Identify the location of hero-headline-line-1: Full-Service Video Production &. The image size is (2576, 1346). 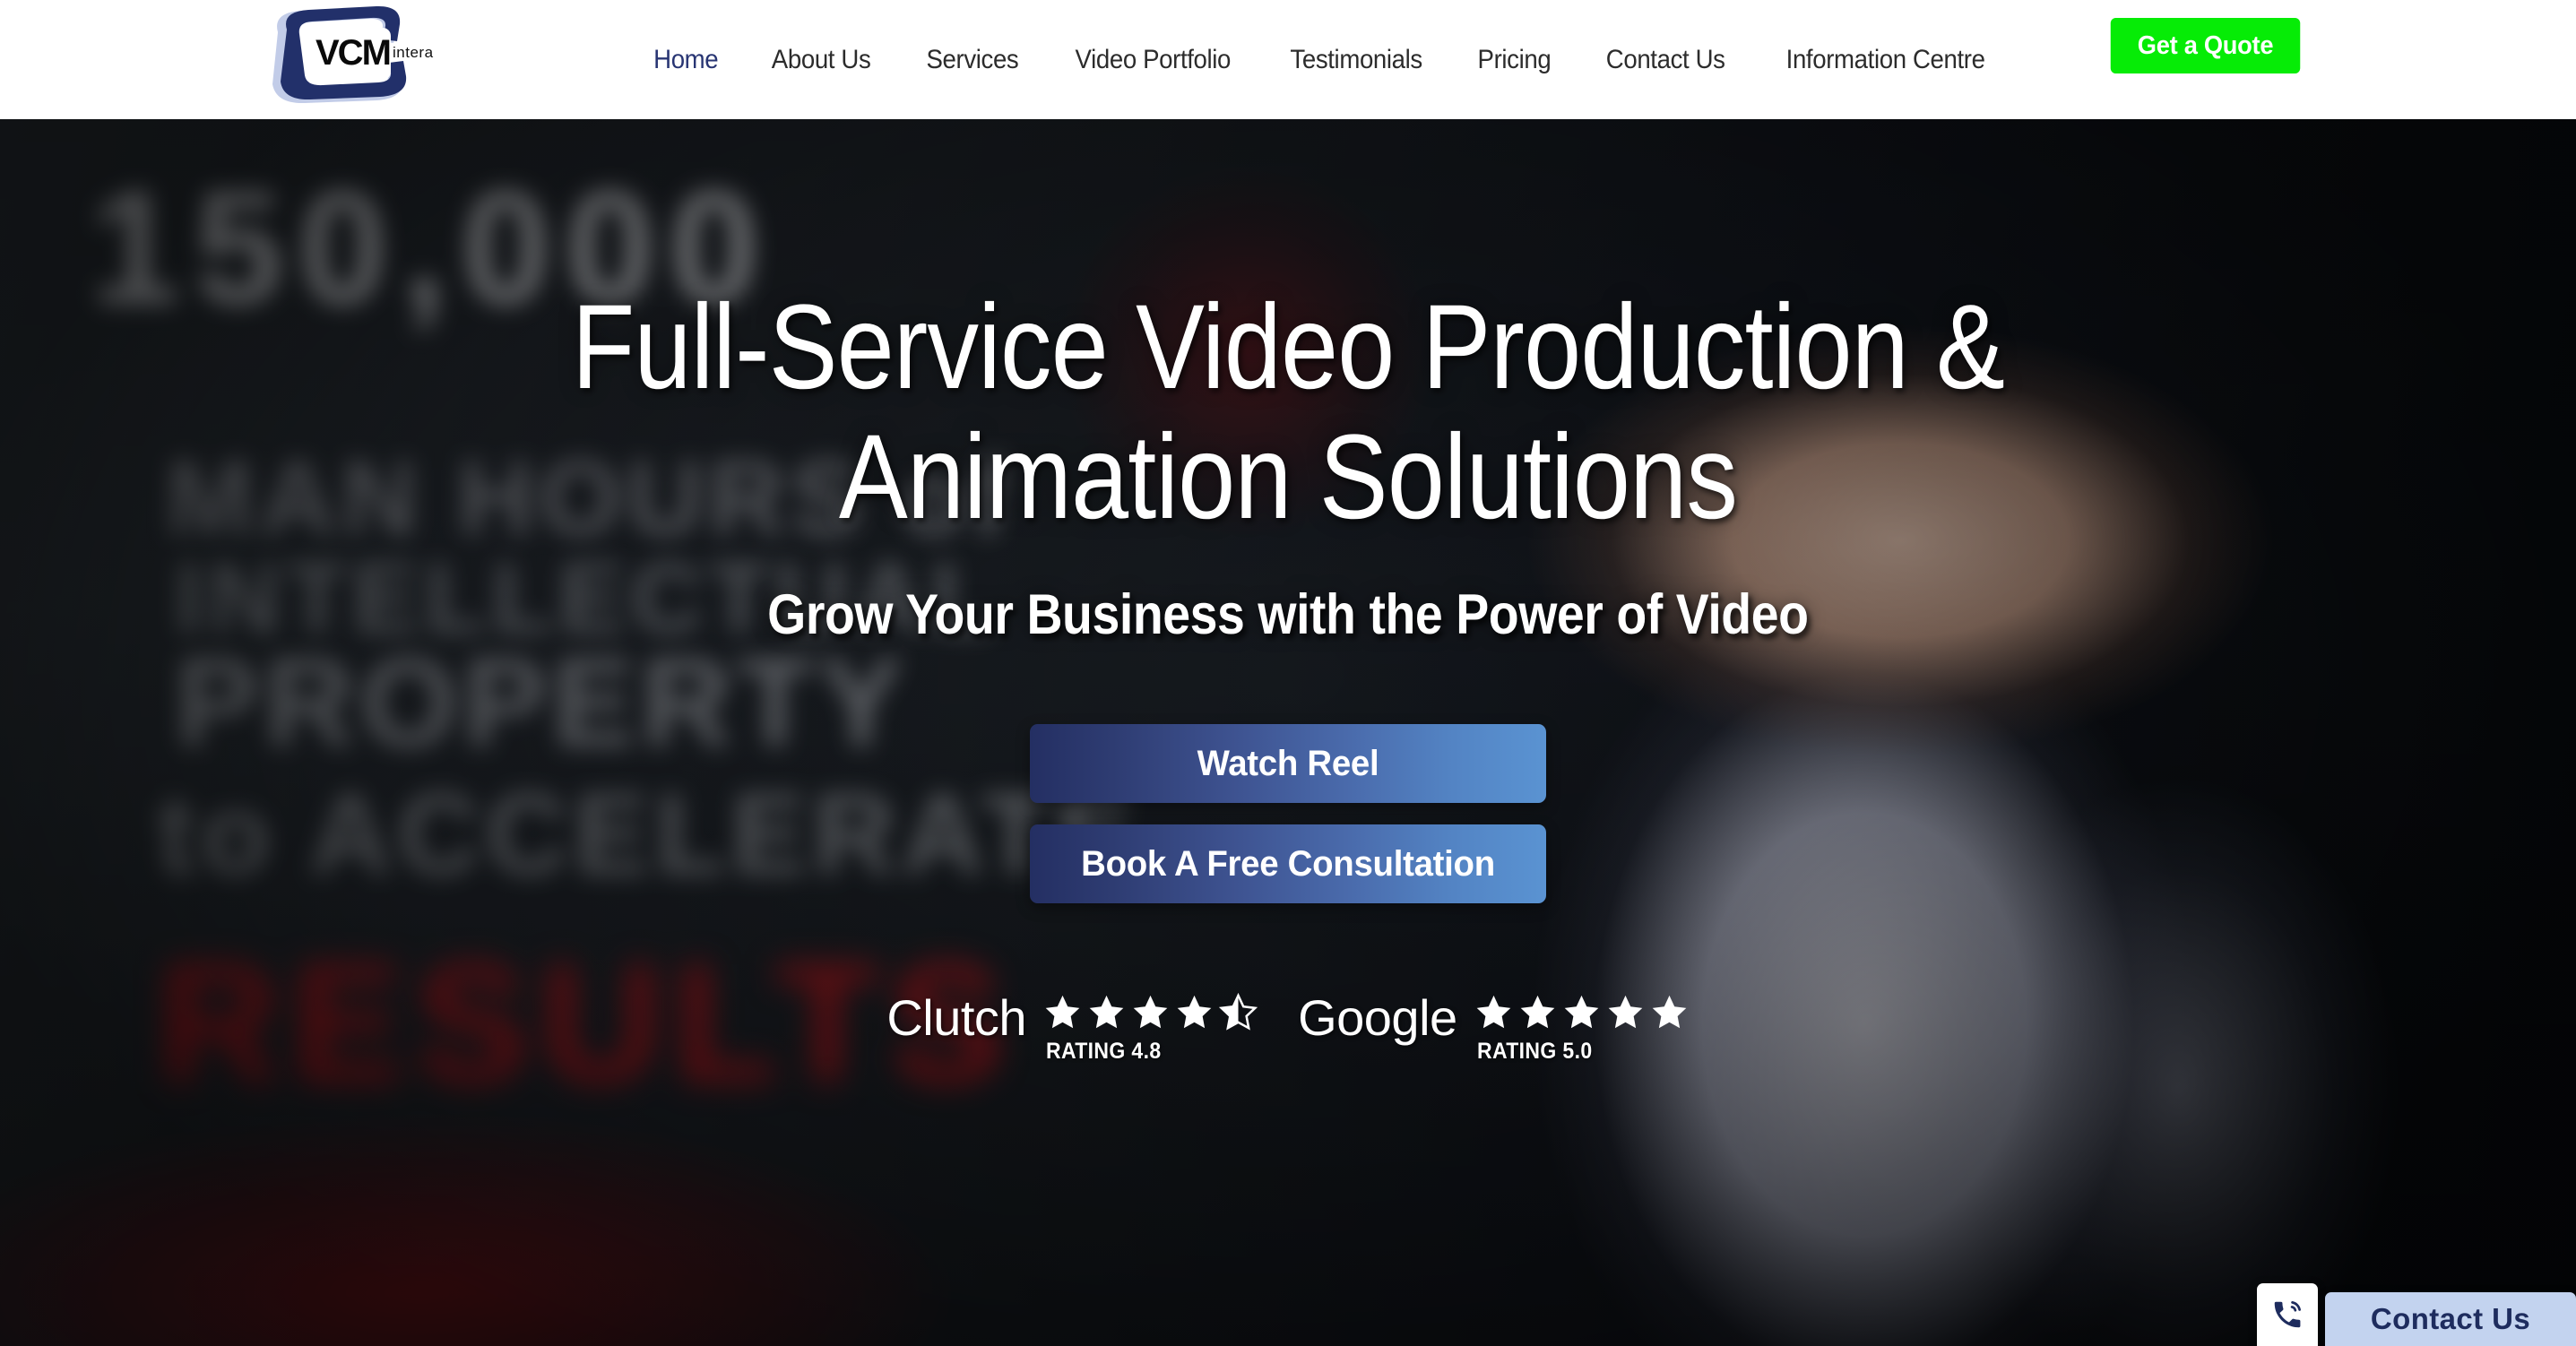
(1288, 347).